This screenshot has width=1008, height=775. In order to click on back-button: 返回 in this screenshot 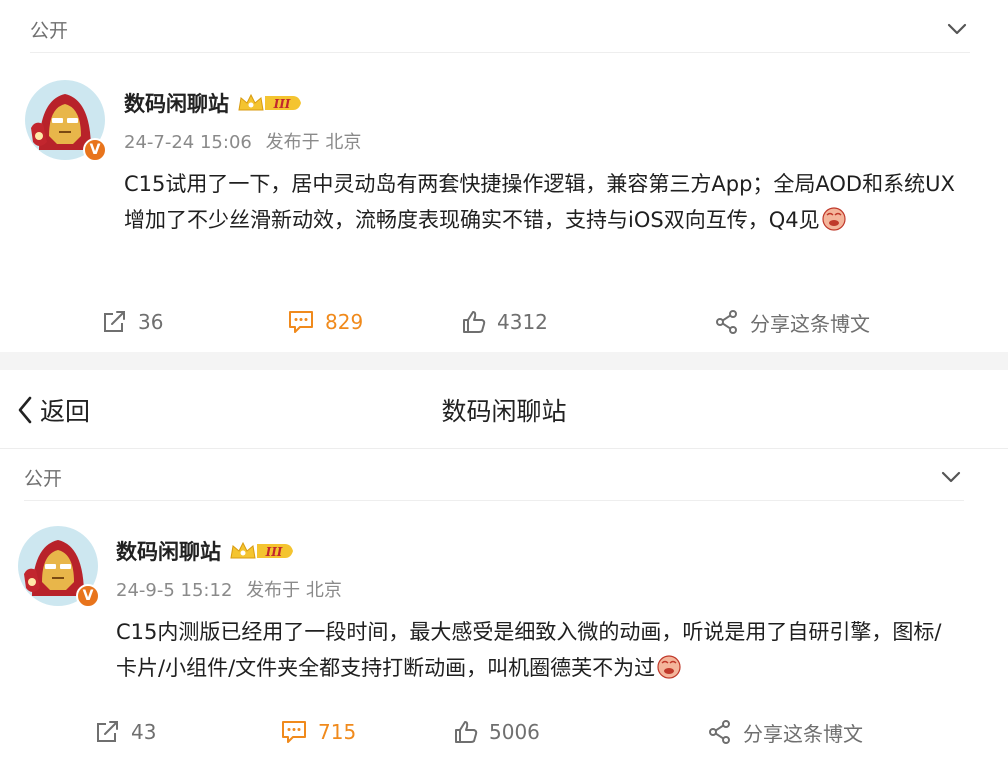, I will do `click(53, 410)`.